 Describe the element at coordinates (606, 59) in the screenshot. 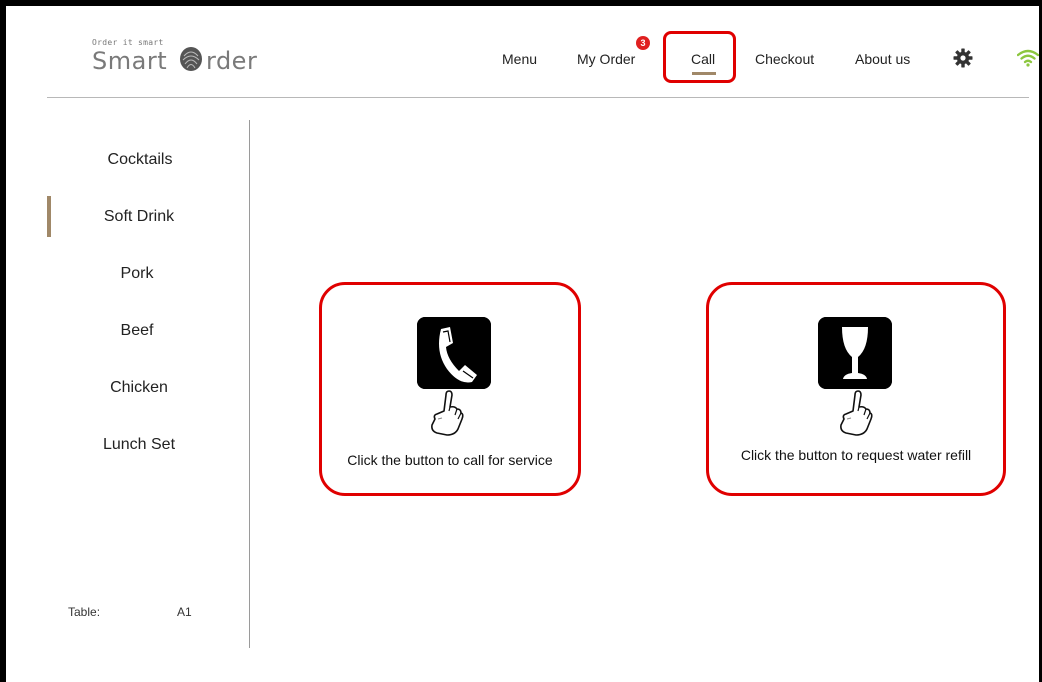

I see `nav-my-order: My Order` at that location.